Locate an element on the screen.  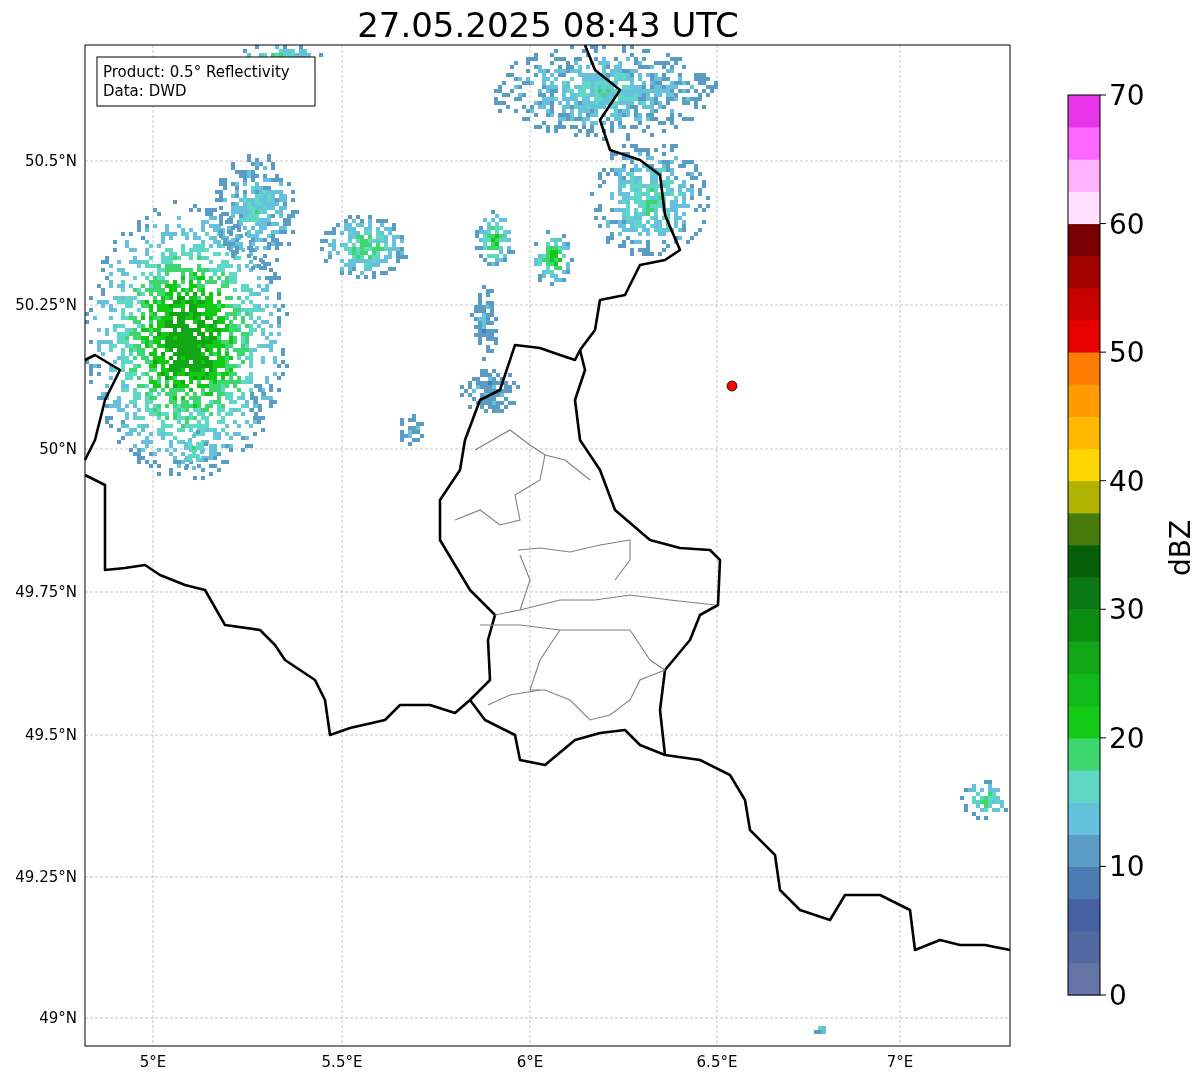
latitude-label: 49.5°N is located at coordinates (50, 735).